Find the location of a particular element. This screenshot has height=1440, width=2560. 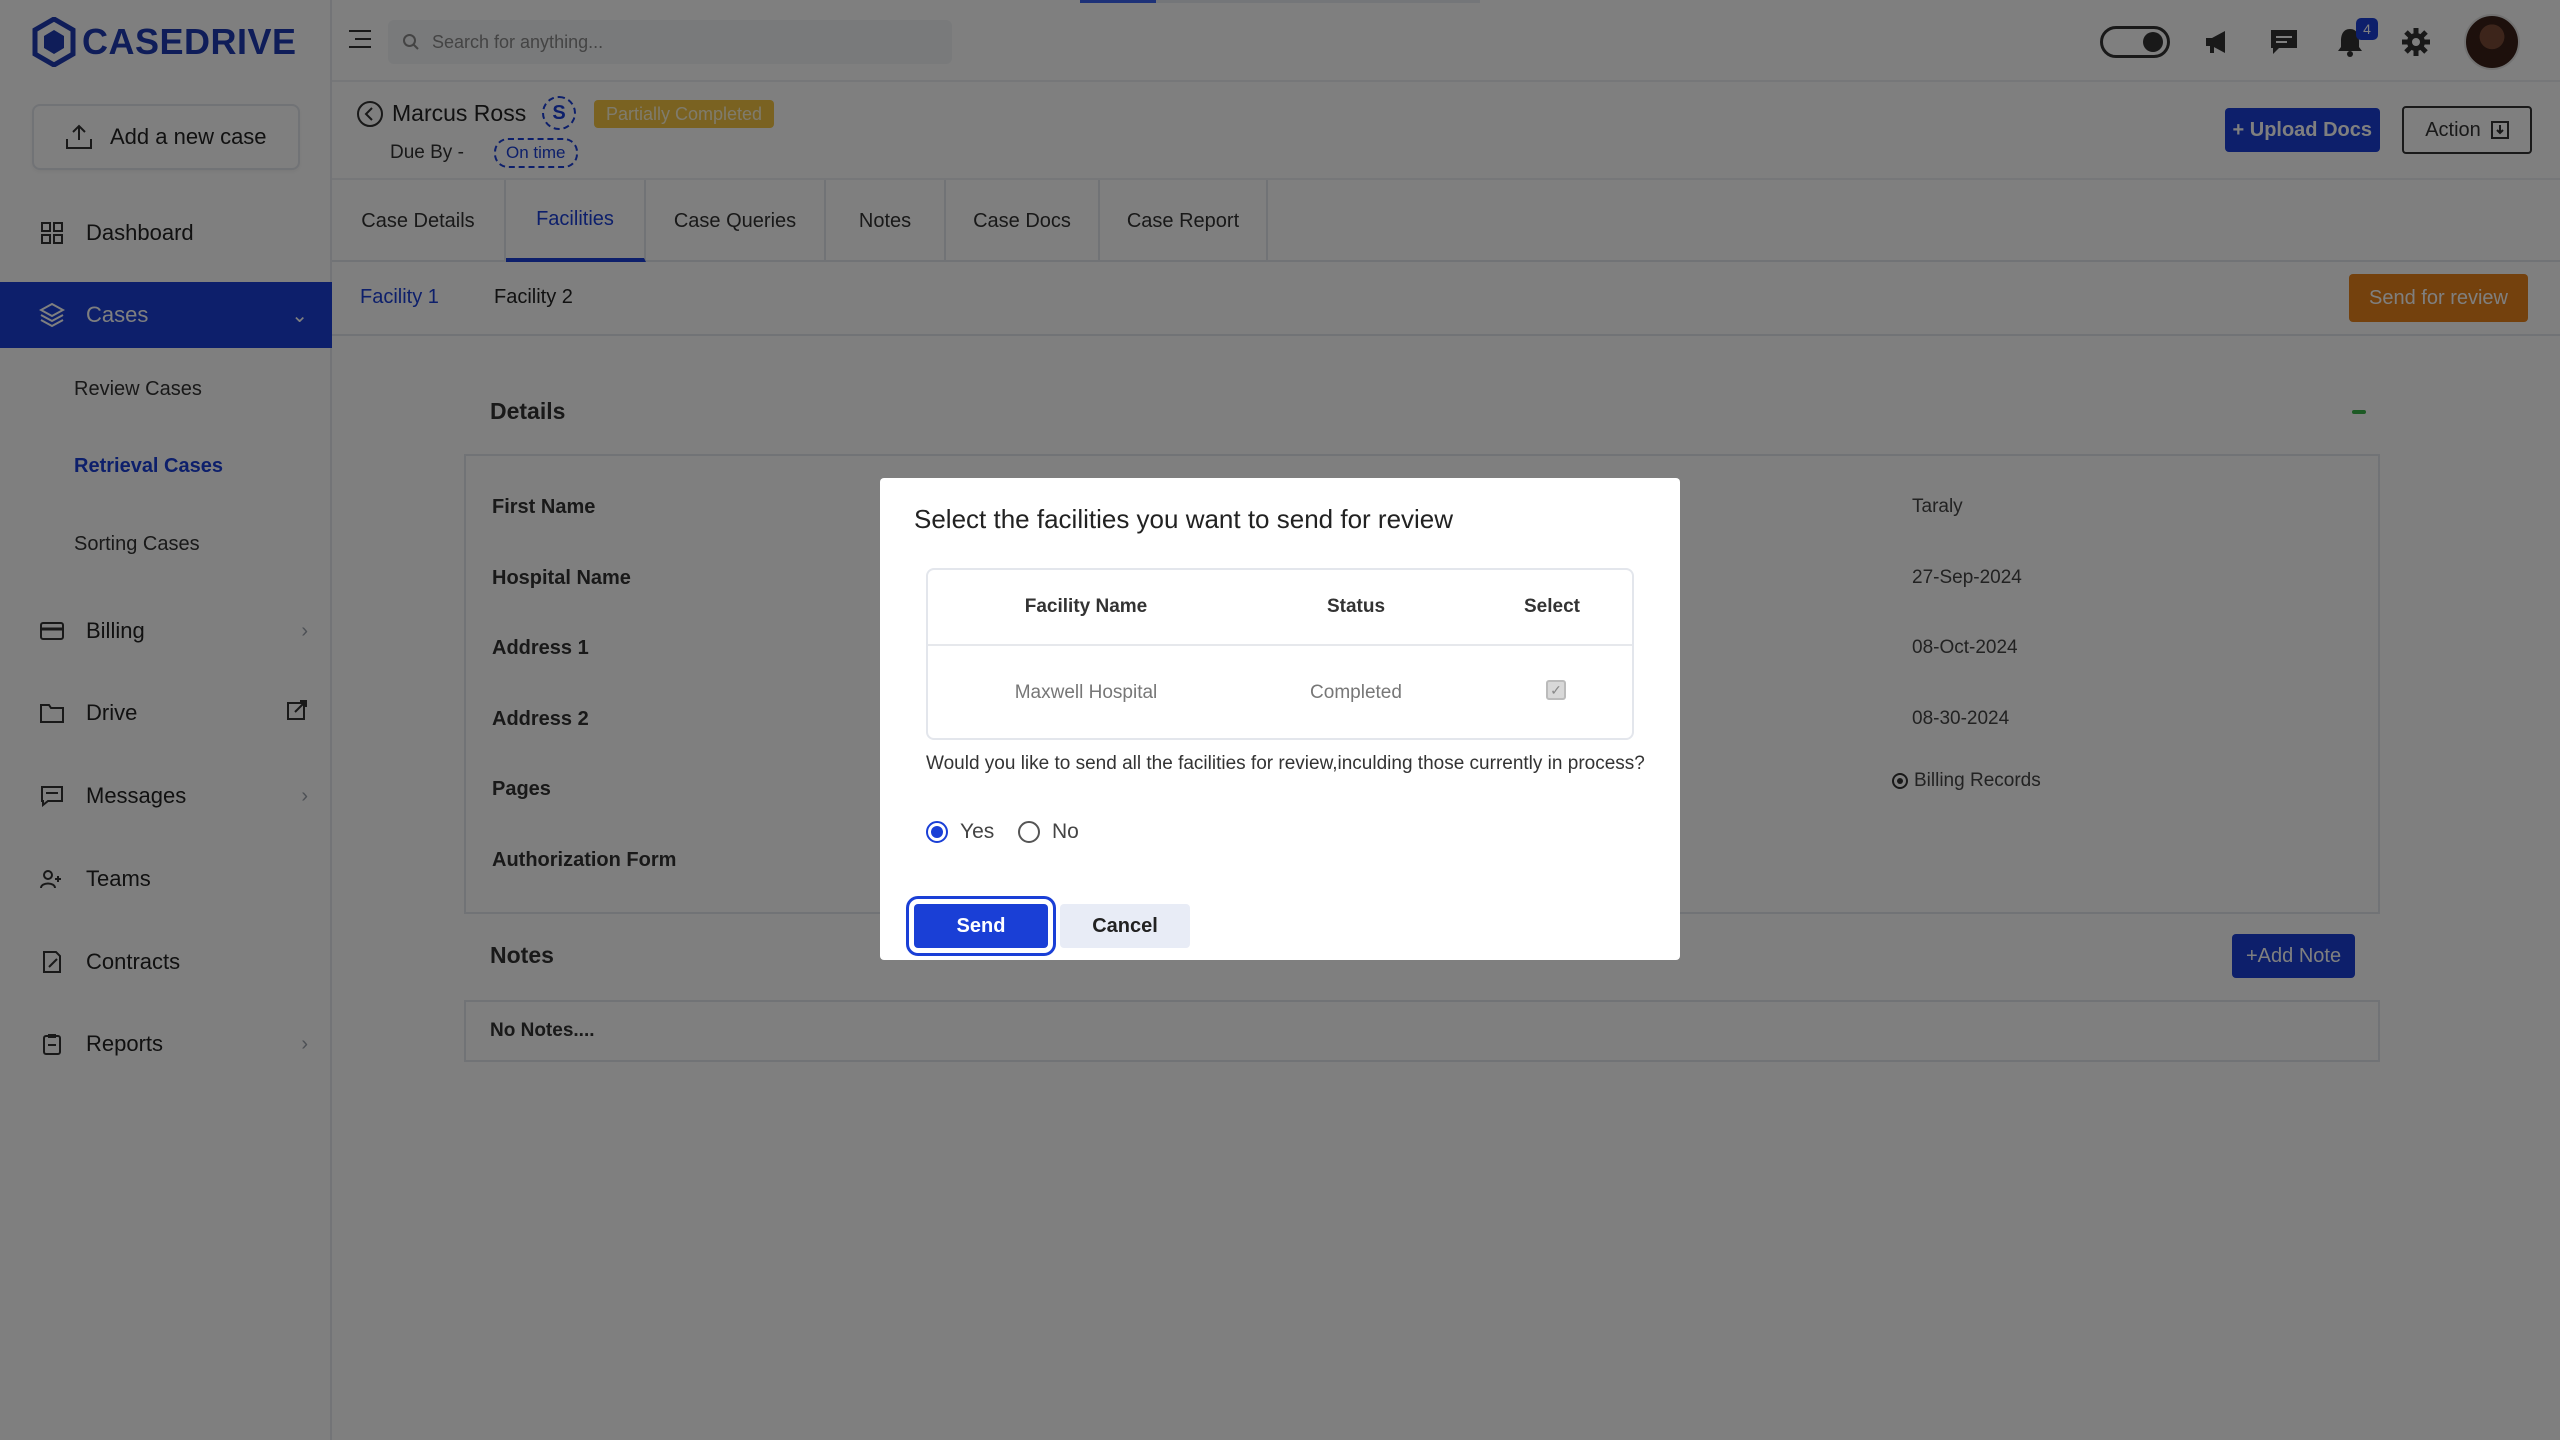

column-header-facility-name: Facility Name is located at coordinates (1086, 606).